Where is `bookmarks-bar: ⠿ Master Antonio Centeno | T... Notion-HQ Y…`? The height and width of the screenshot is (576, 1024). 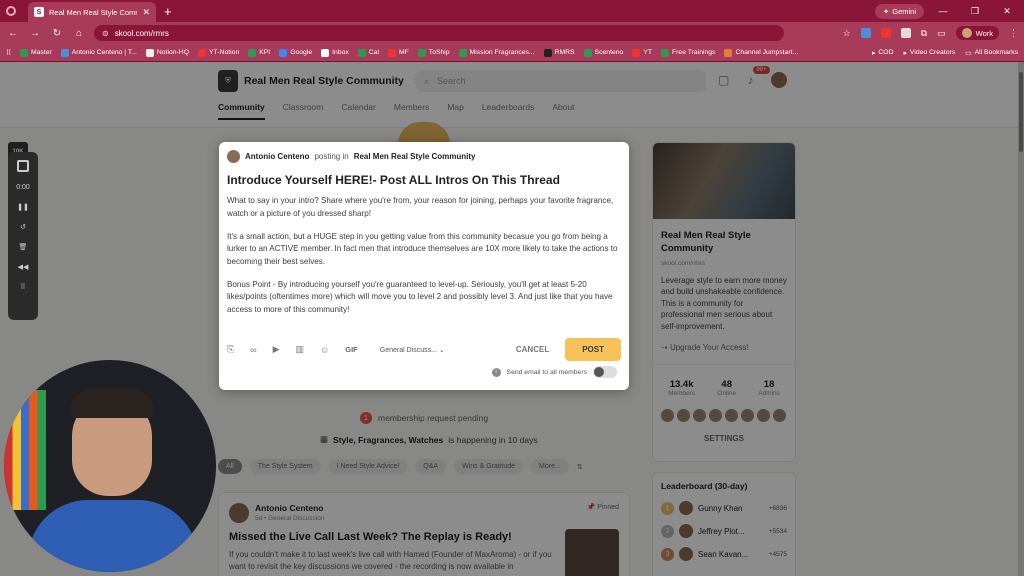
bookmarks-bar: ⠿ Master Antonio Centeno | T... Notion-HQ Y… is located at coordinates (512, 53).